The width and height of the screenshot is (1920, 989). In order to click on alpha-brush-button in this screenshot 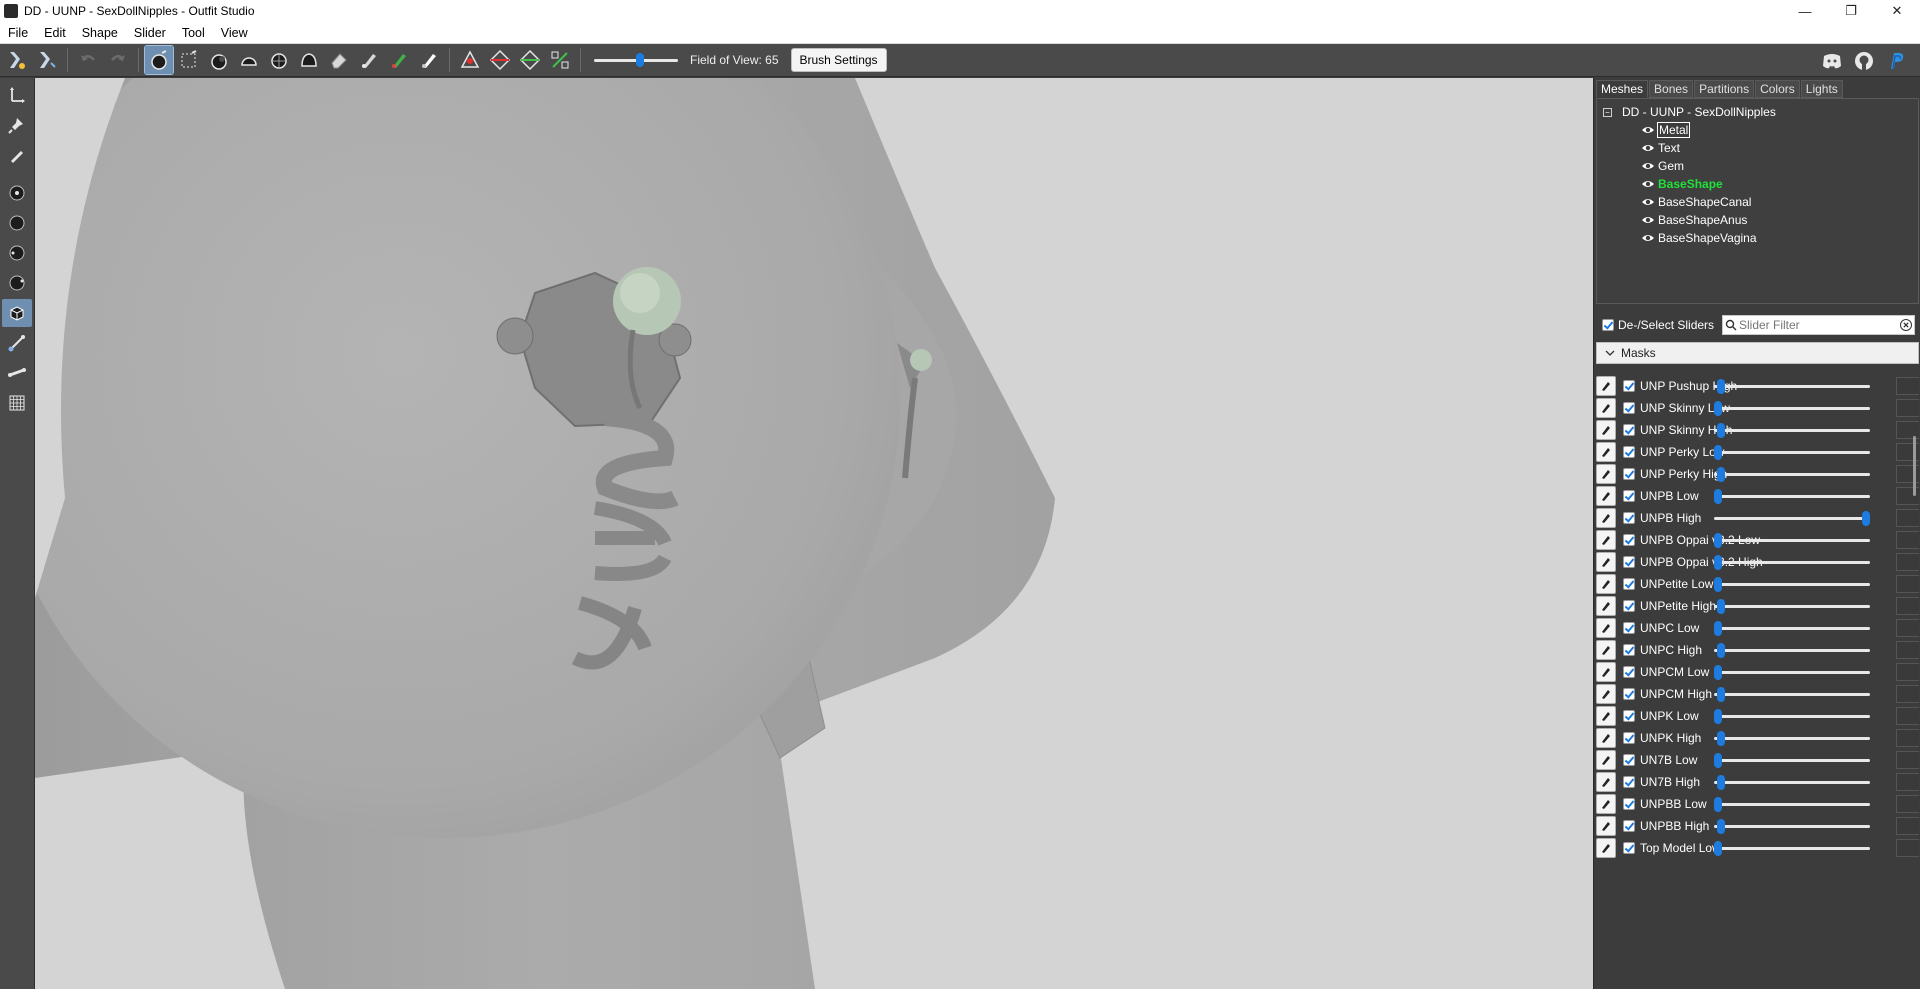, I will do `click(429, 60)`.